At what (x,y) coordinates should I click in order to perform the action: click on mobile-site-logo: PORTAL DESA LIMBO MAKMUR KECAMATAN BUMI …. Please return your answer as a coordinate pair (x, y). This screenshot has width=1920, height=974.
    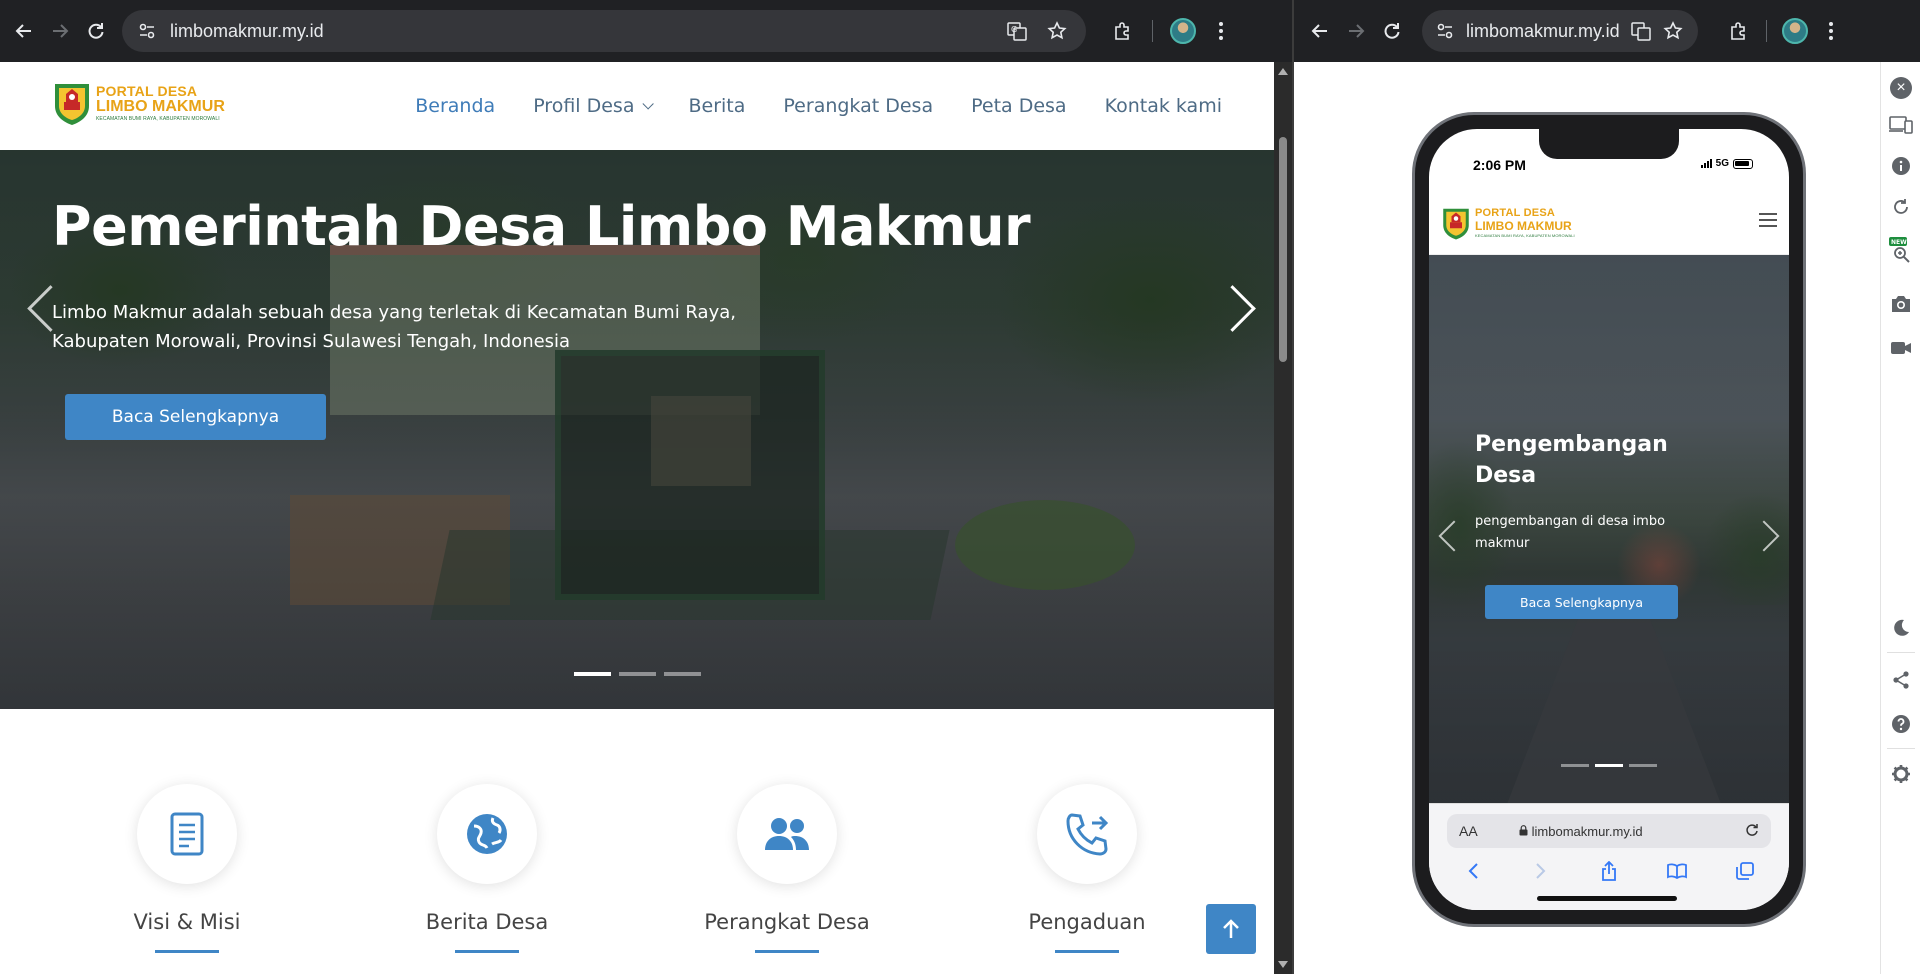
    Looking at the image, I should click on (1508, 223).